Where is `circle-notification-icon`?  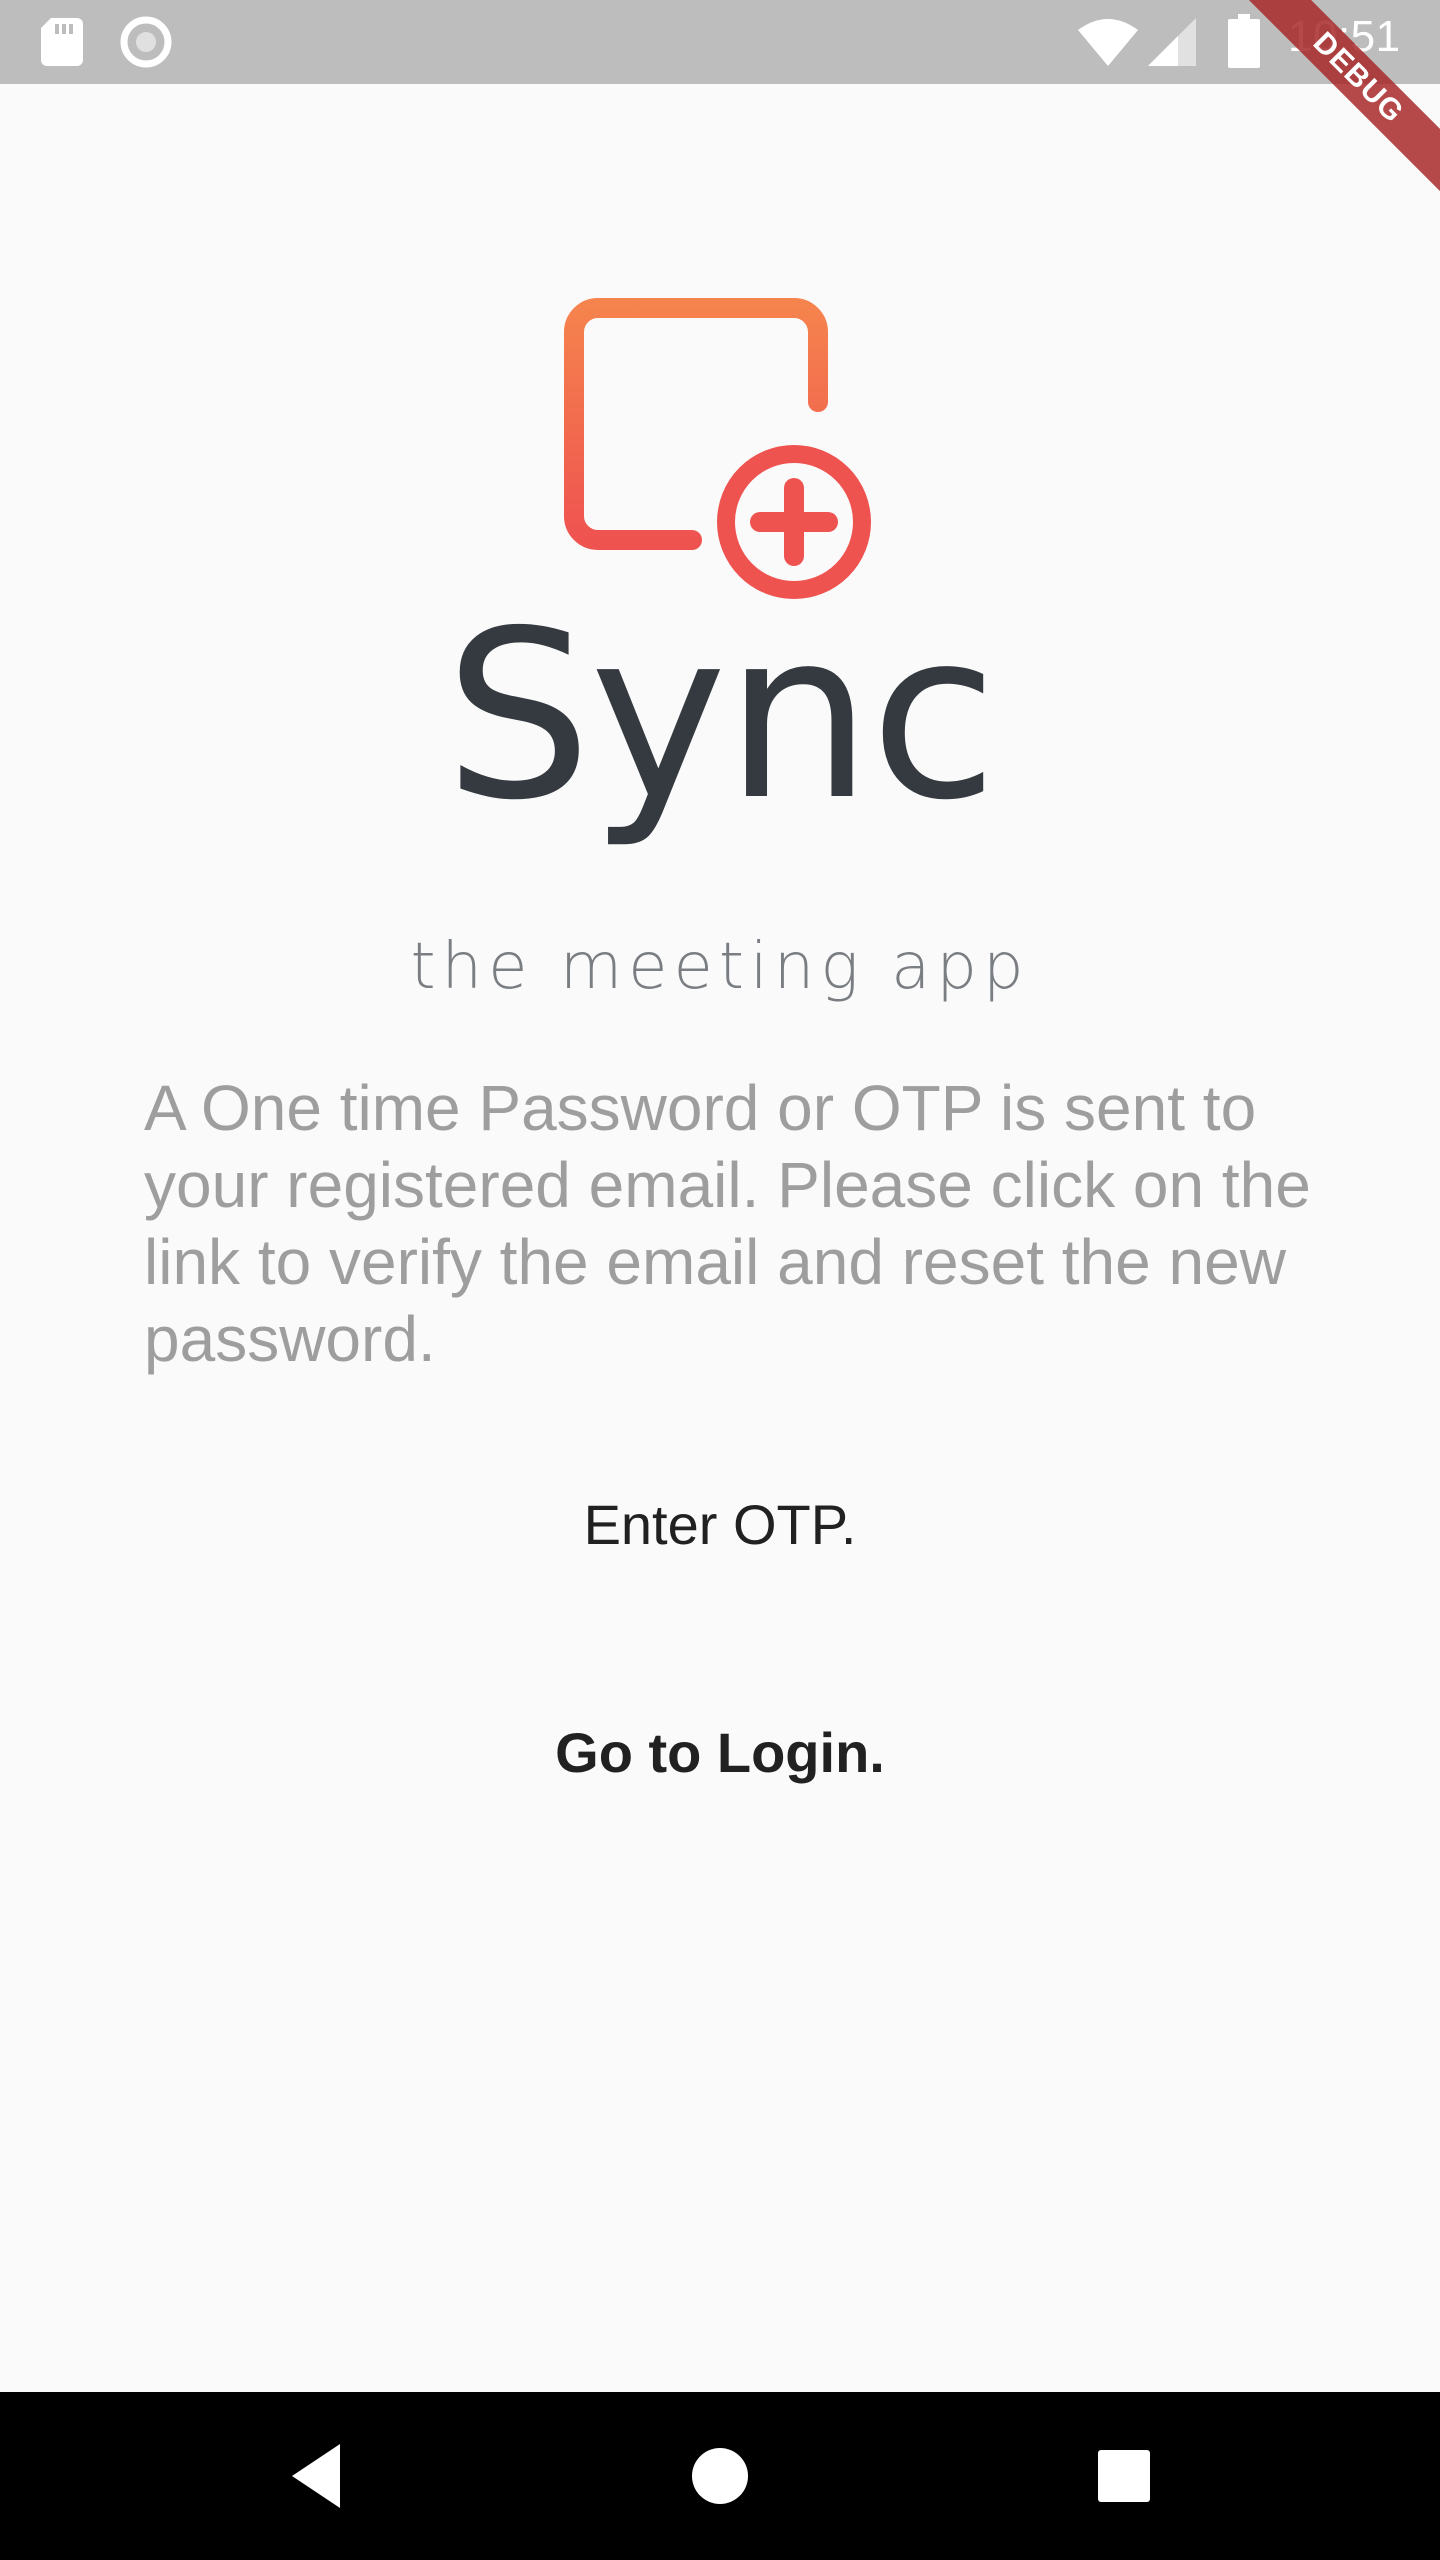
circle-notification-icon is located at coordinates (146, 42).